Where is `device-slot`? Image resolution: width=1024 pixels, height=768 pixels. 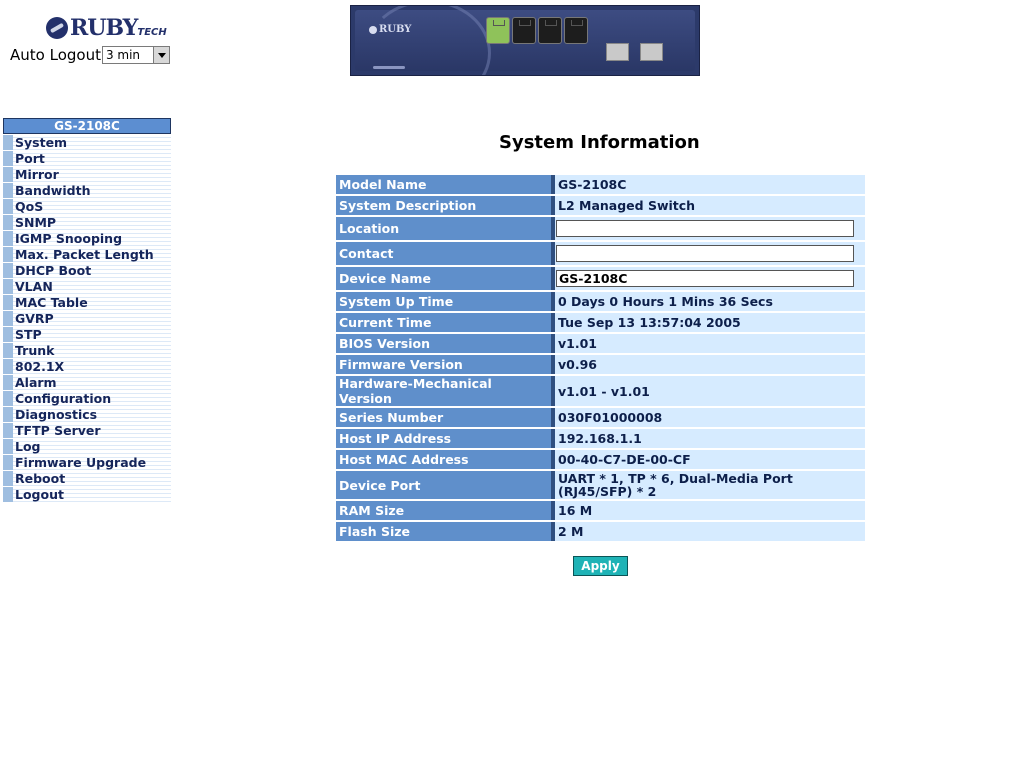 device-slot is located at coordinates (389, 67).